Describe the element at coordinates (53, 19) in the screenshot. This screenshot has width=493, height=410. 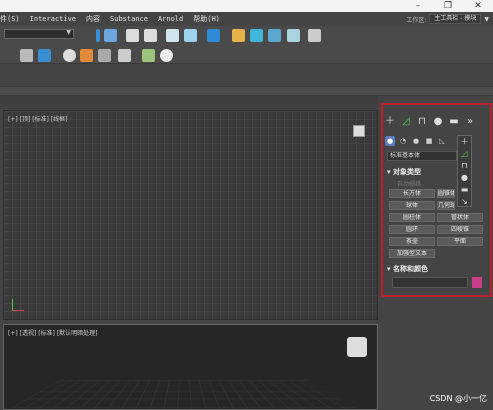
I see `menu-interactive: Interactive` at that location.